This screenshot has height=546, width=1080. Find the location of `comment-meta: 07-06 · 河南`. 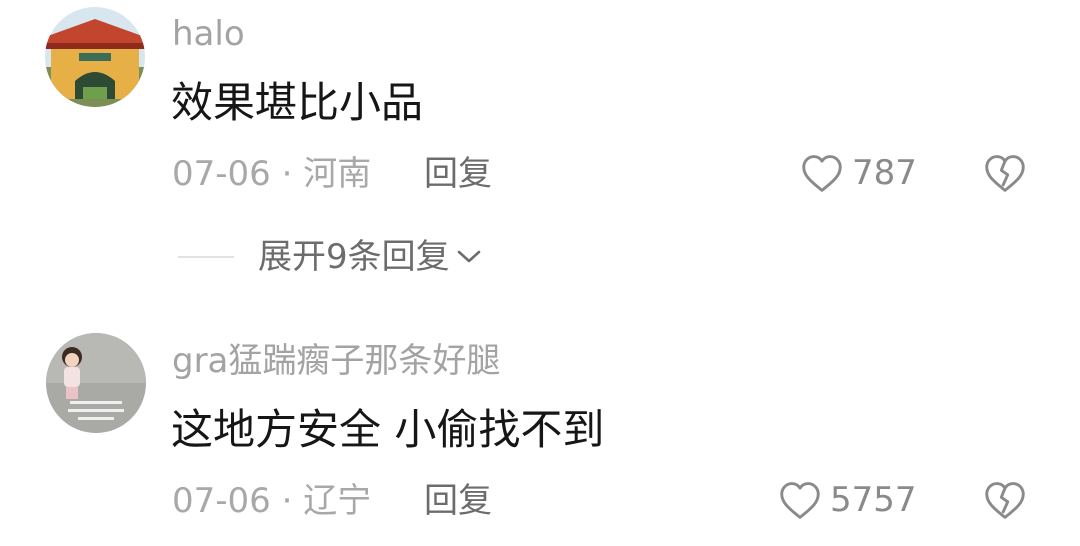

comment-meta: 07-06 · 河南 is located at coordinates (271, 174).